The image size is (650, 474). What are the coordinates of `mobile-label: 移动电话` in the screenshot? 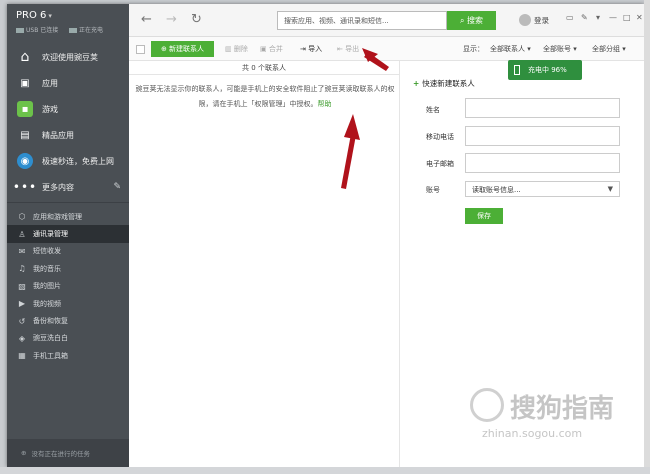 It's located at (440, 137).